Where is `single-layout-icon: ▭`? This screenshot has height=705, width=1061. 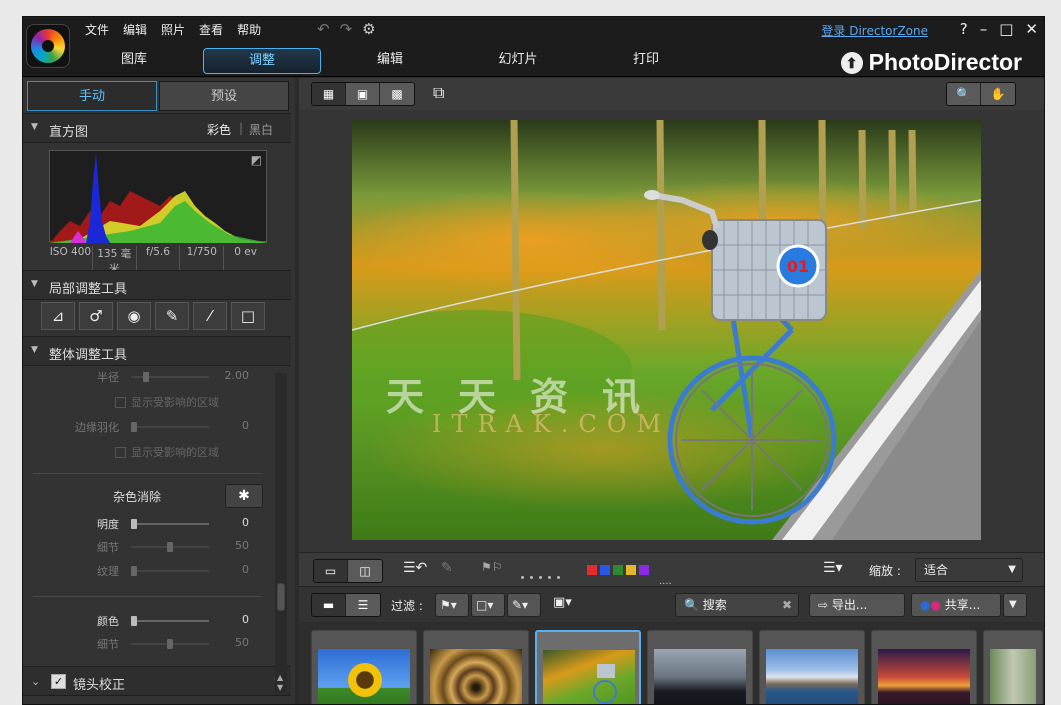 single-layout-icon: ▭ is located at coordinates (331, 571).